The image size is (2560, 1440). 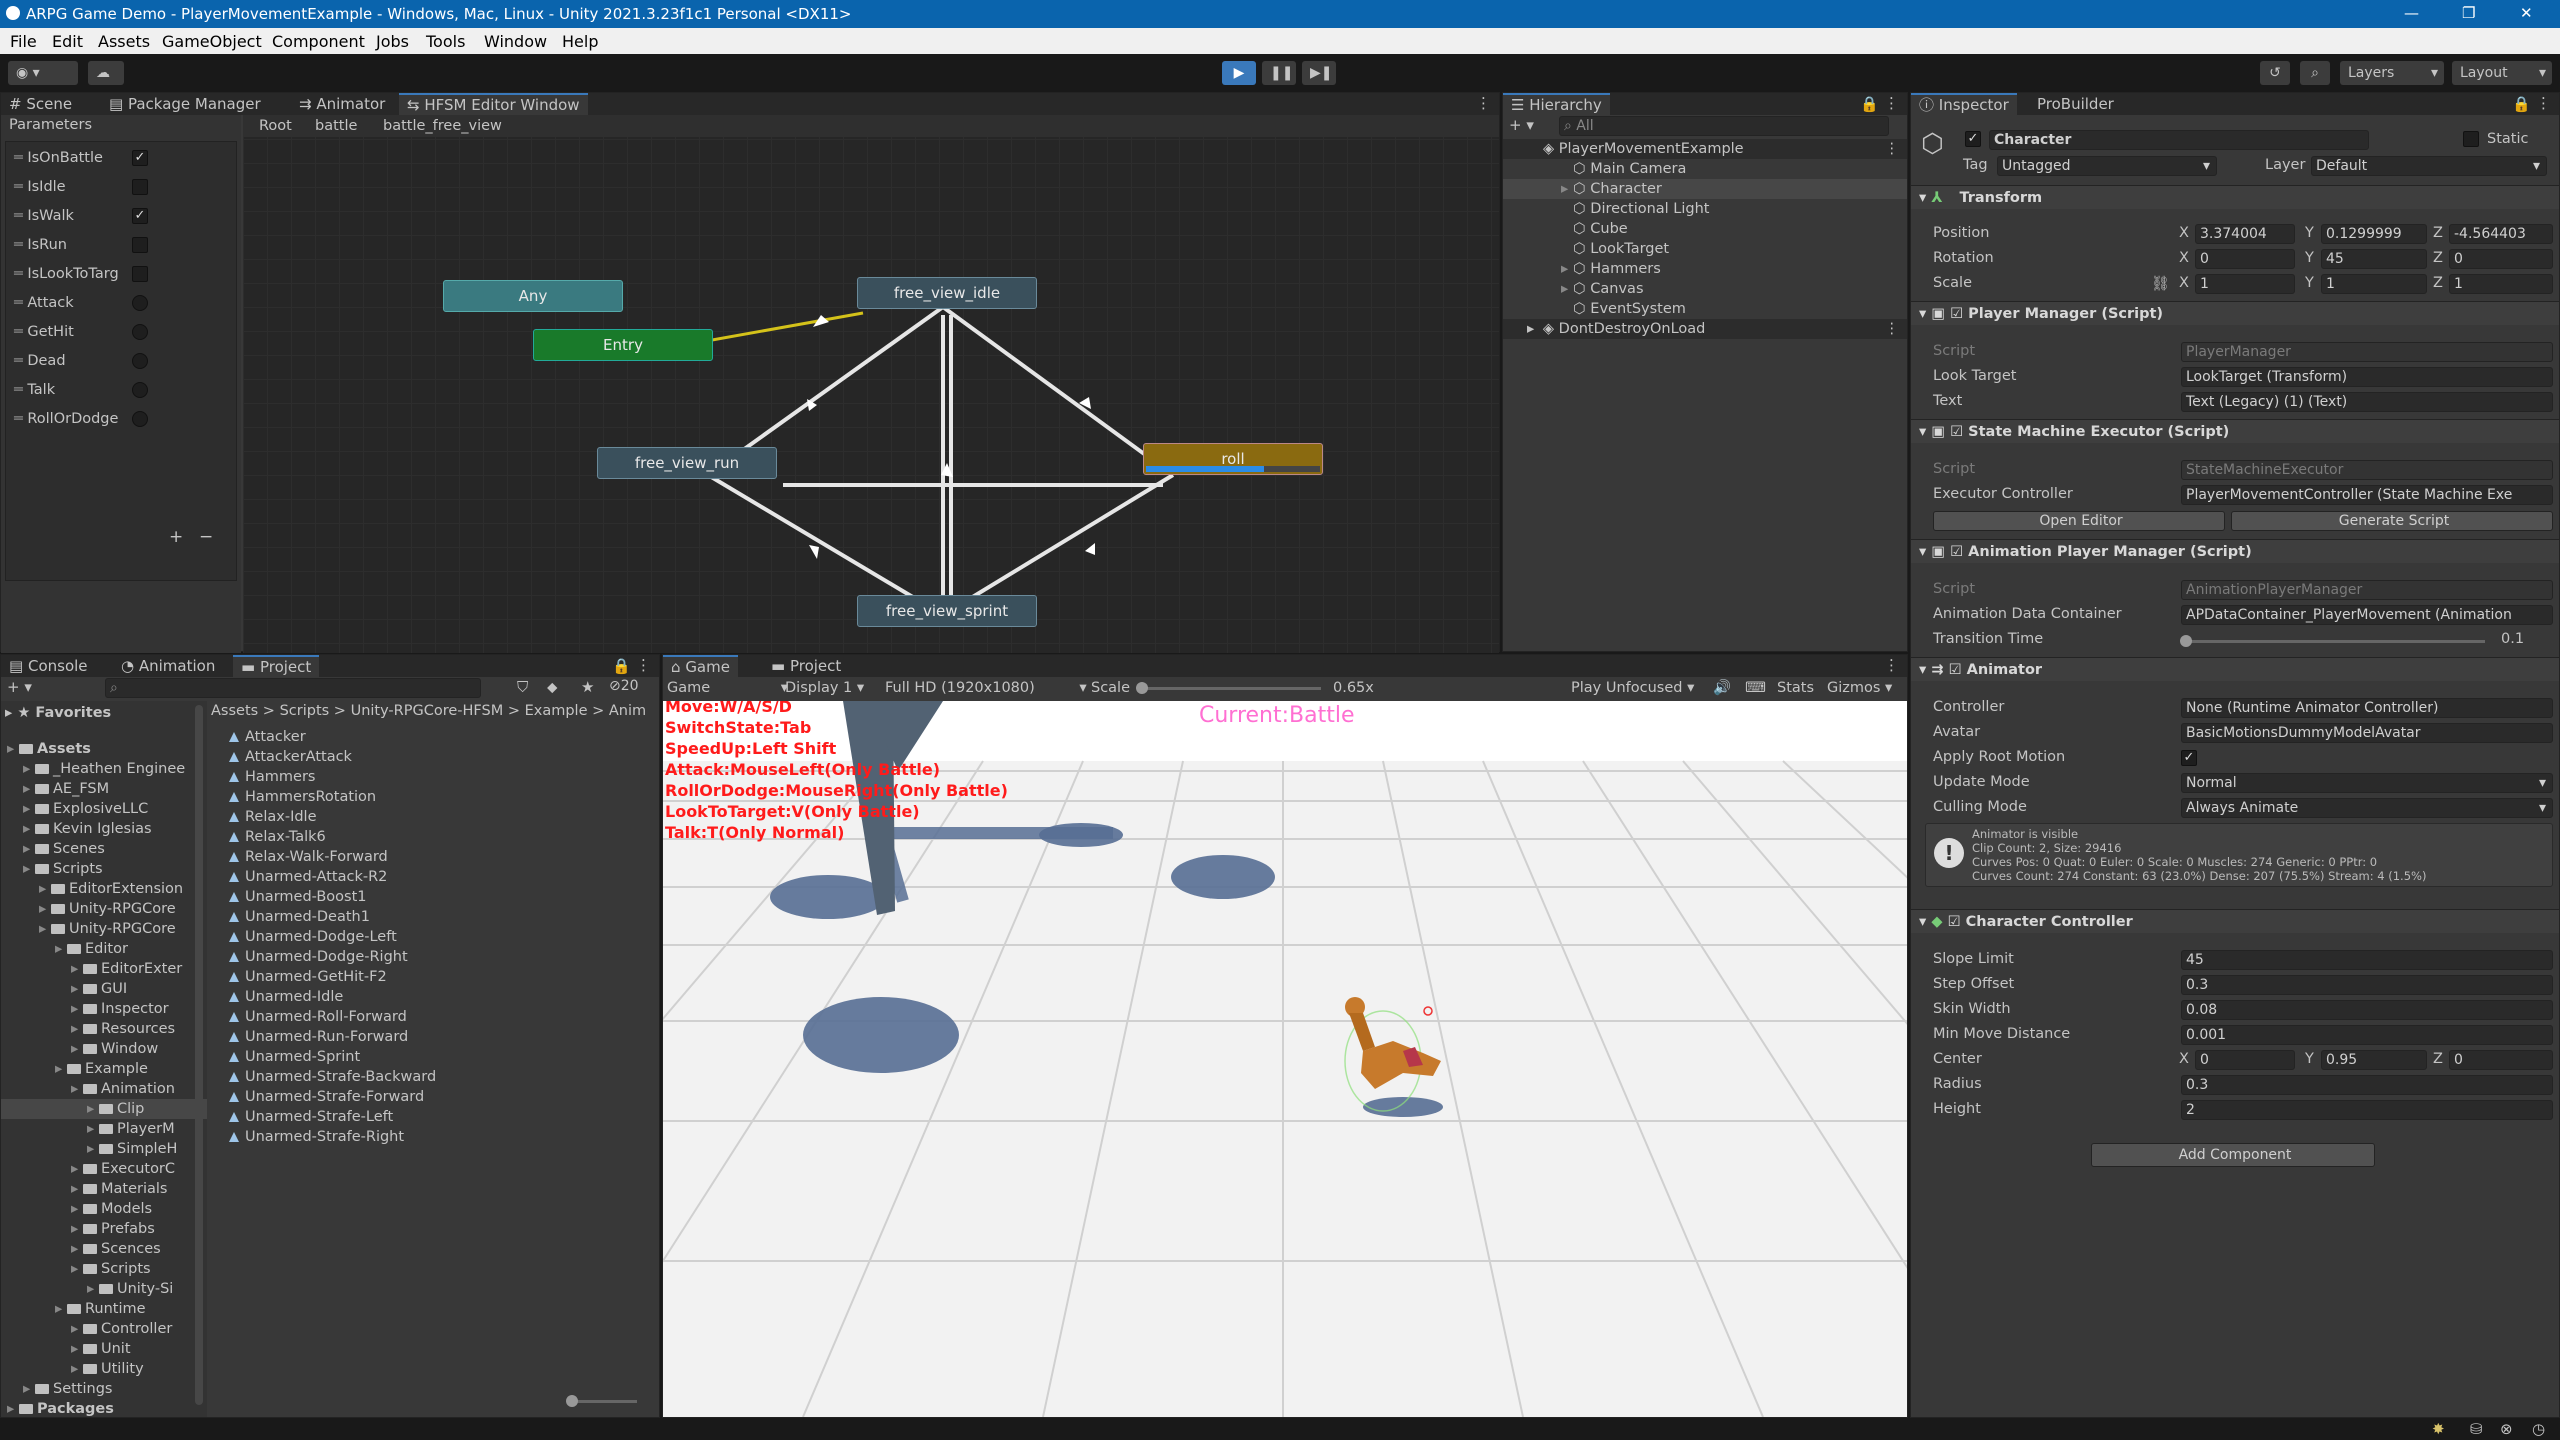 I want to click on folder--heathen-enginee: ▸ _Heathen Enginee, so click(x=104, y=769).